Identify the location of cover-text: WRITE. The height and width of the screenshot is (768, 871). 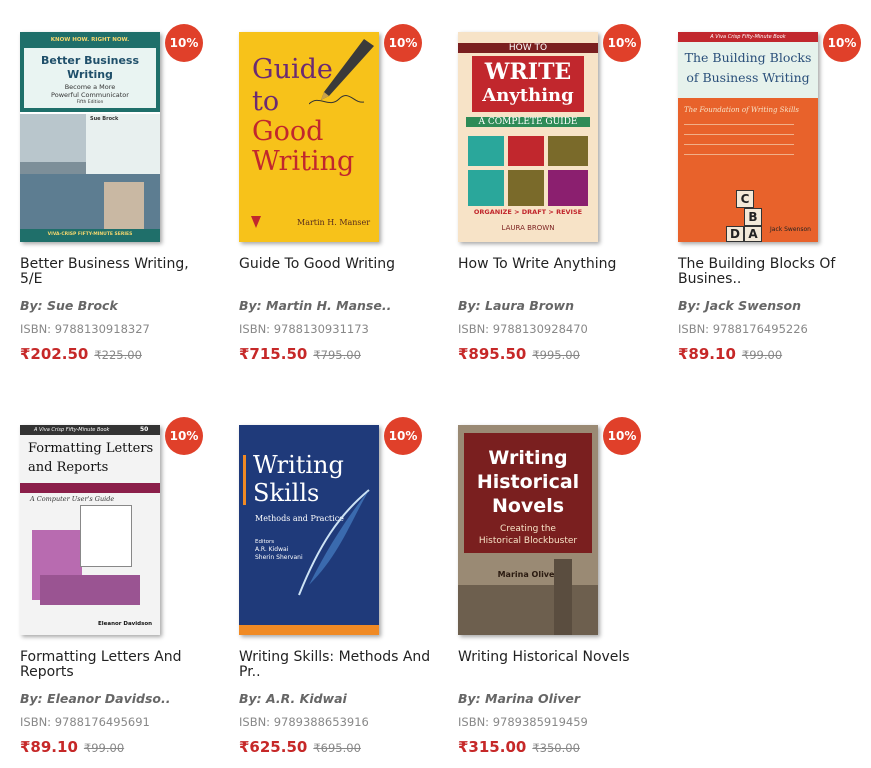
(528, 72).